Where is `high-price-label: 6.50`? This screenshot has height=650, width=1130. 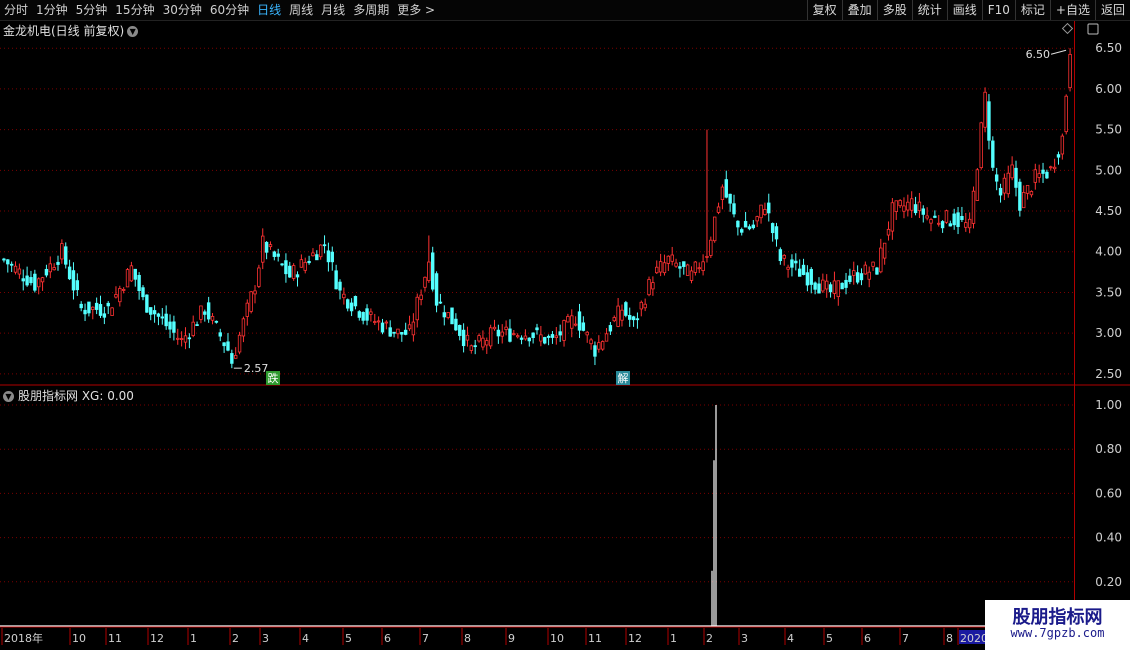 high-price-label: 6.50 is located at coordinates (1038, 54).